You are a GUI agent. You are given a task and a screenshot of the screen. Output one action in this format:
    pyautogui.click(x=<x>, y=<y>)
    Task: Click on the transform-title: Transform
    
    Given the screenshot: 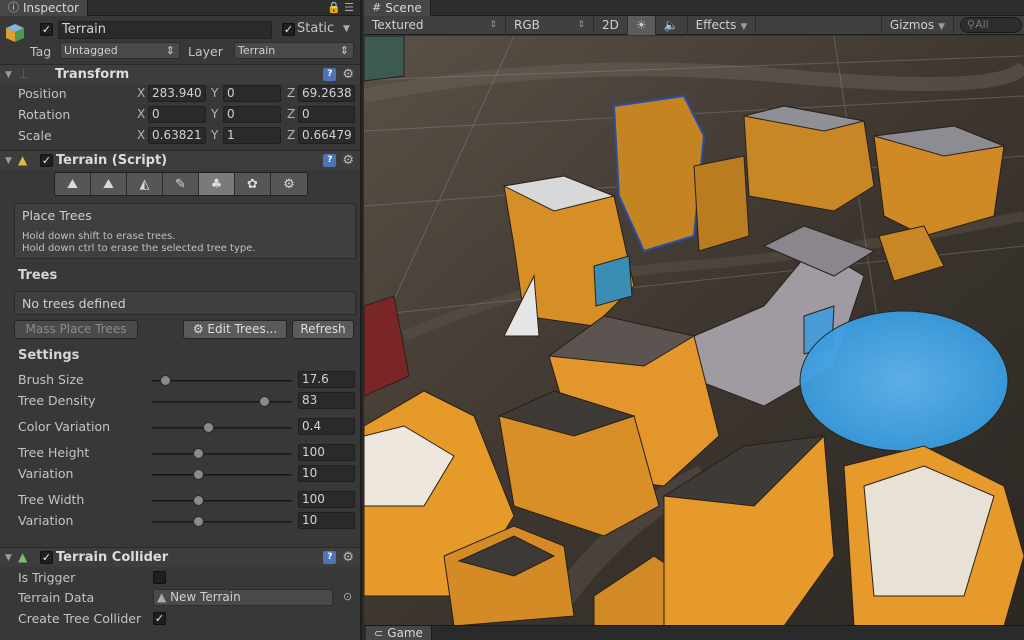 What is the action you would take?
    pyautogui.click(x=92, y=74)
    